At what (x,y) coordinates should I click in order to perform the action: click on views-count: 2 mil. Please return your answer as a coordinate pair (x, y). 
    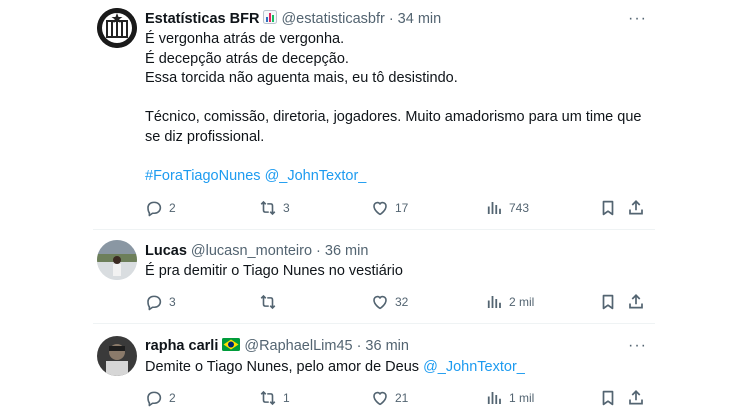
    Looking at the image, I should click on (522, 302).